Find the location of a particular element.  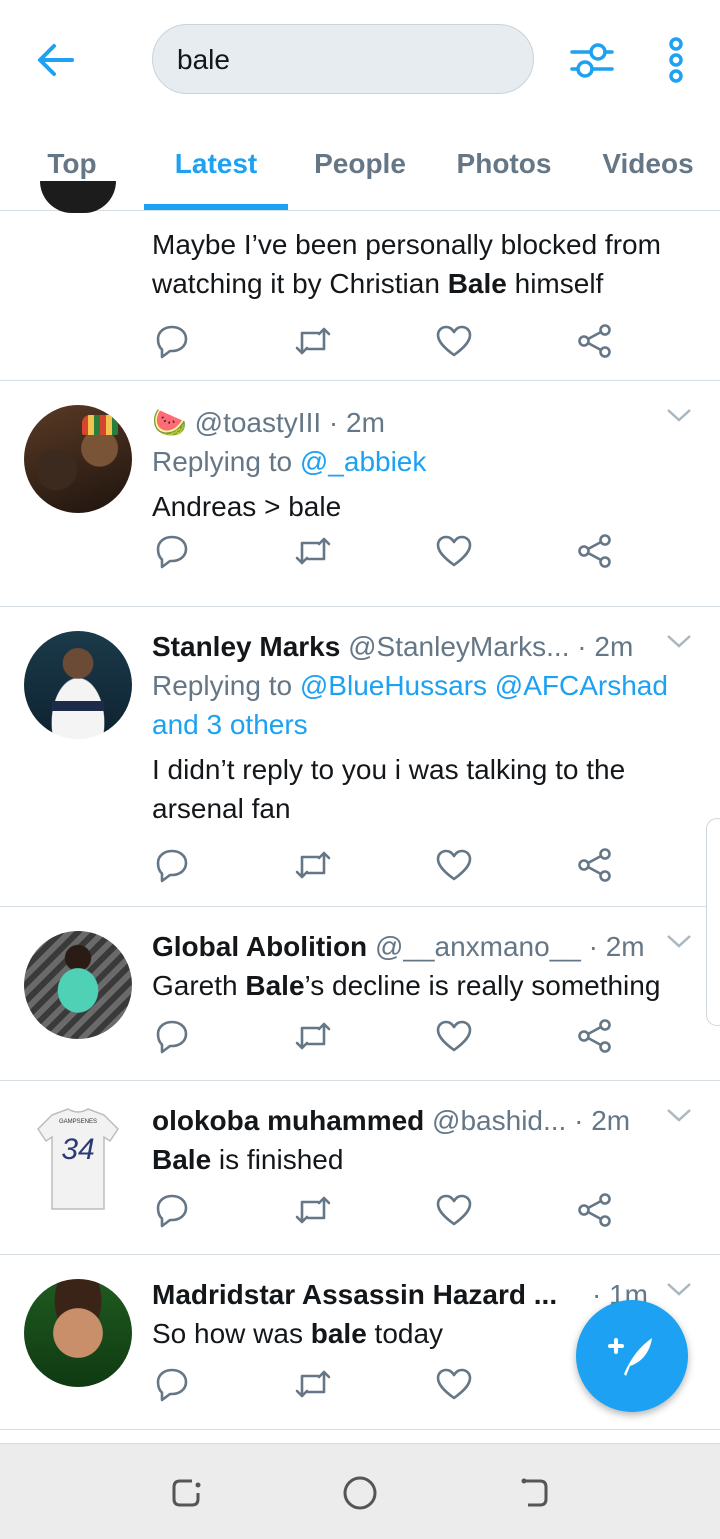

watermelon-emoji: 🍉 is located at coordinates (169, 422).